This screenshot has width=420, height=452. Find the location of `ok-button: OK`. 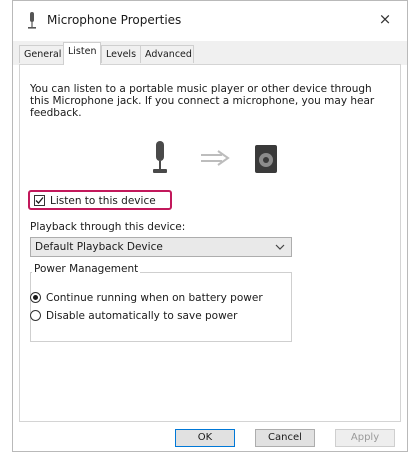

ok-button: OK is located at coordinates (205, 438).